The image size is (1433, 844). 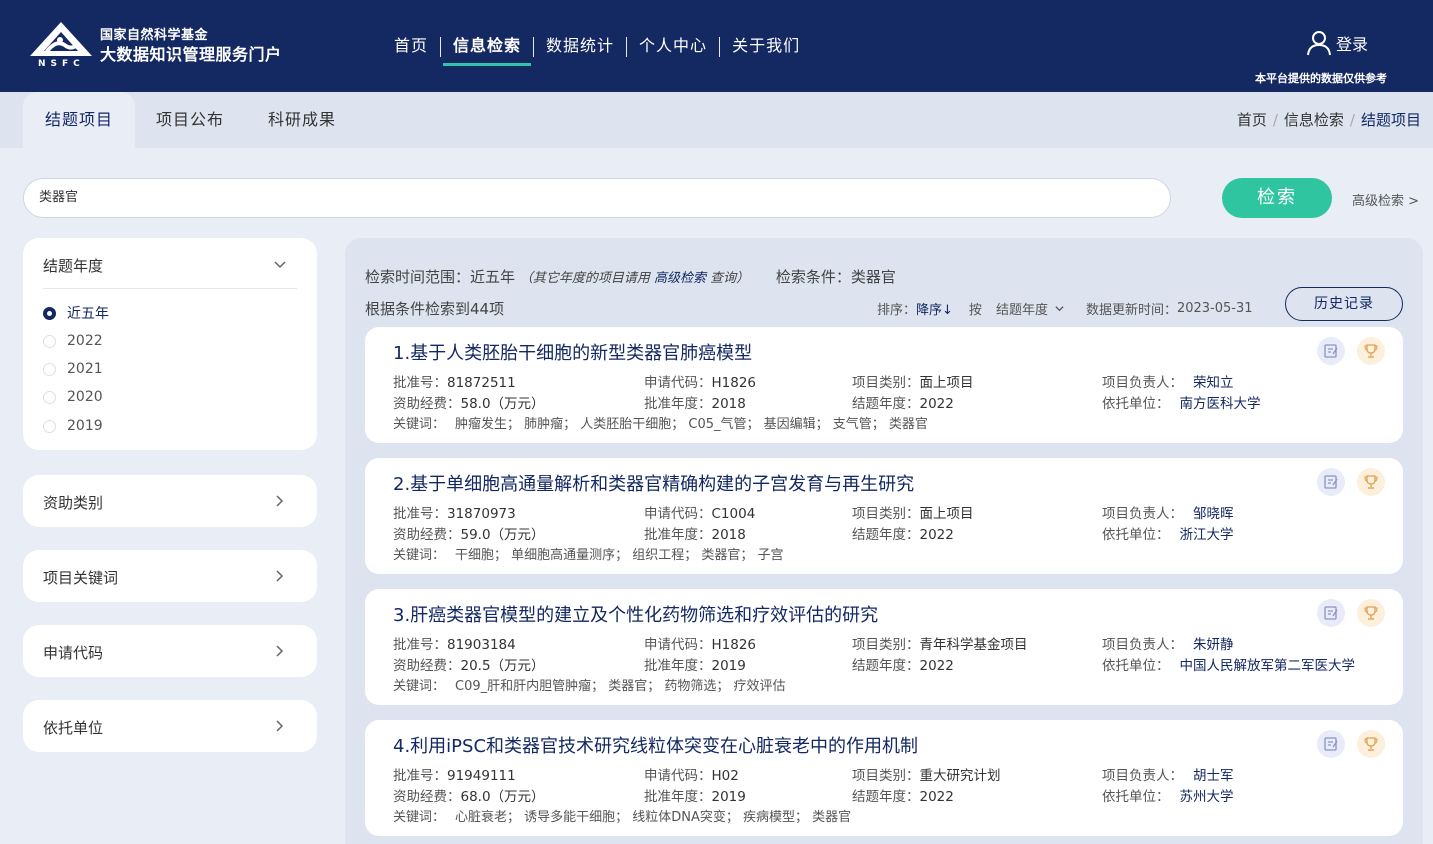 What do you see at coordinates (926, 776) in the screenshot?
I see `field-project-type: 项目类别：重大研究计划` at bounding box center [926, 776].